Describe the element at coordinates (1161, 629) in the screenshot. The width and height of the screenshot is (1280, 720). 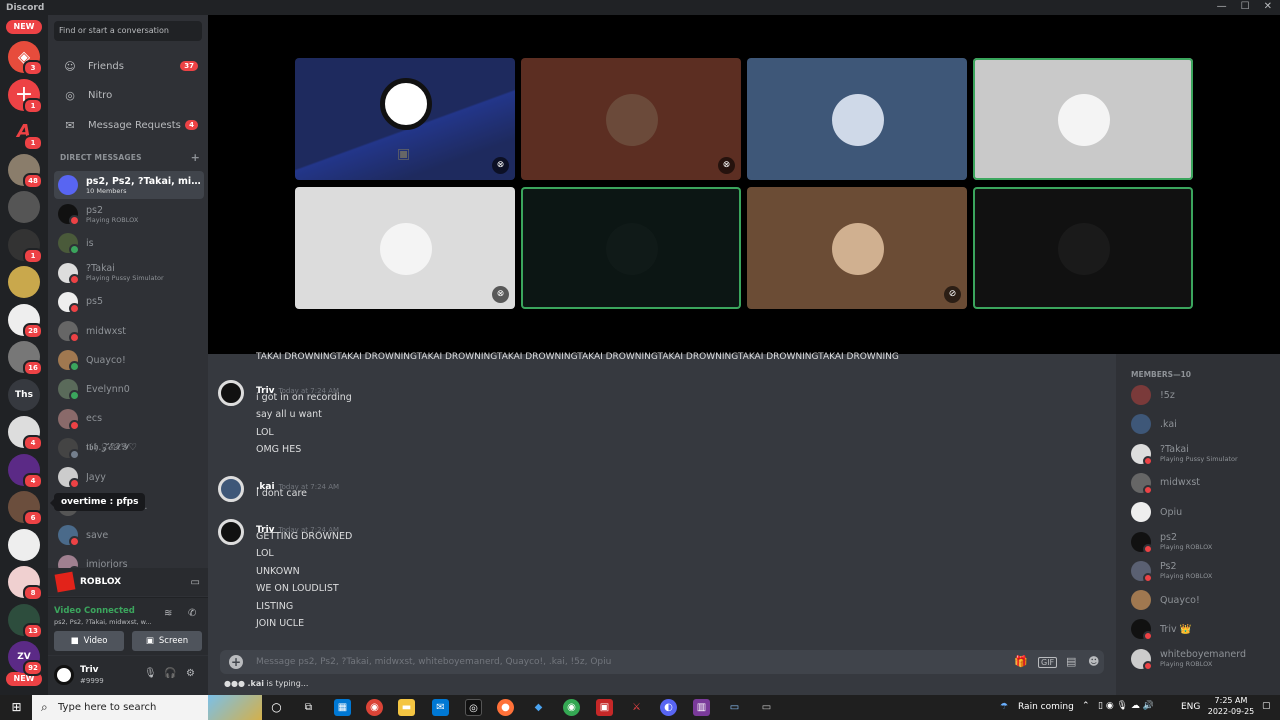
I see `member-item: Triv 👑` at that location.